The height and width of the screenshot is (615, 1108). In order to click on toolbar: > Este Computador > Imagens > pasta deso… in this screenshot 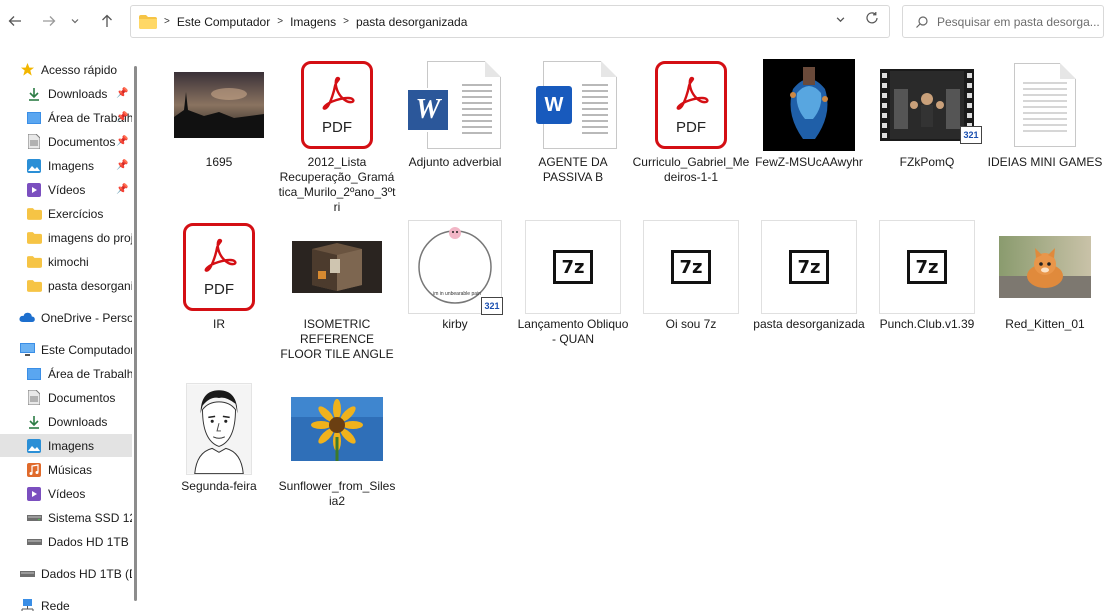, I will do `click(554, 22)`.